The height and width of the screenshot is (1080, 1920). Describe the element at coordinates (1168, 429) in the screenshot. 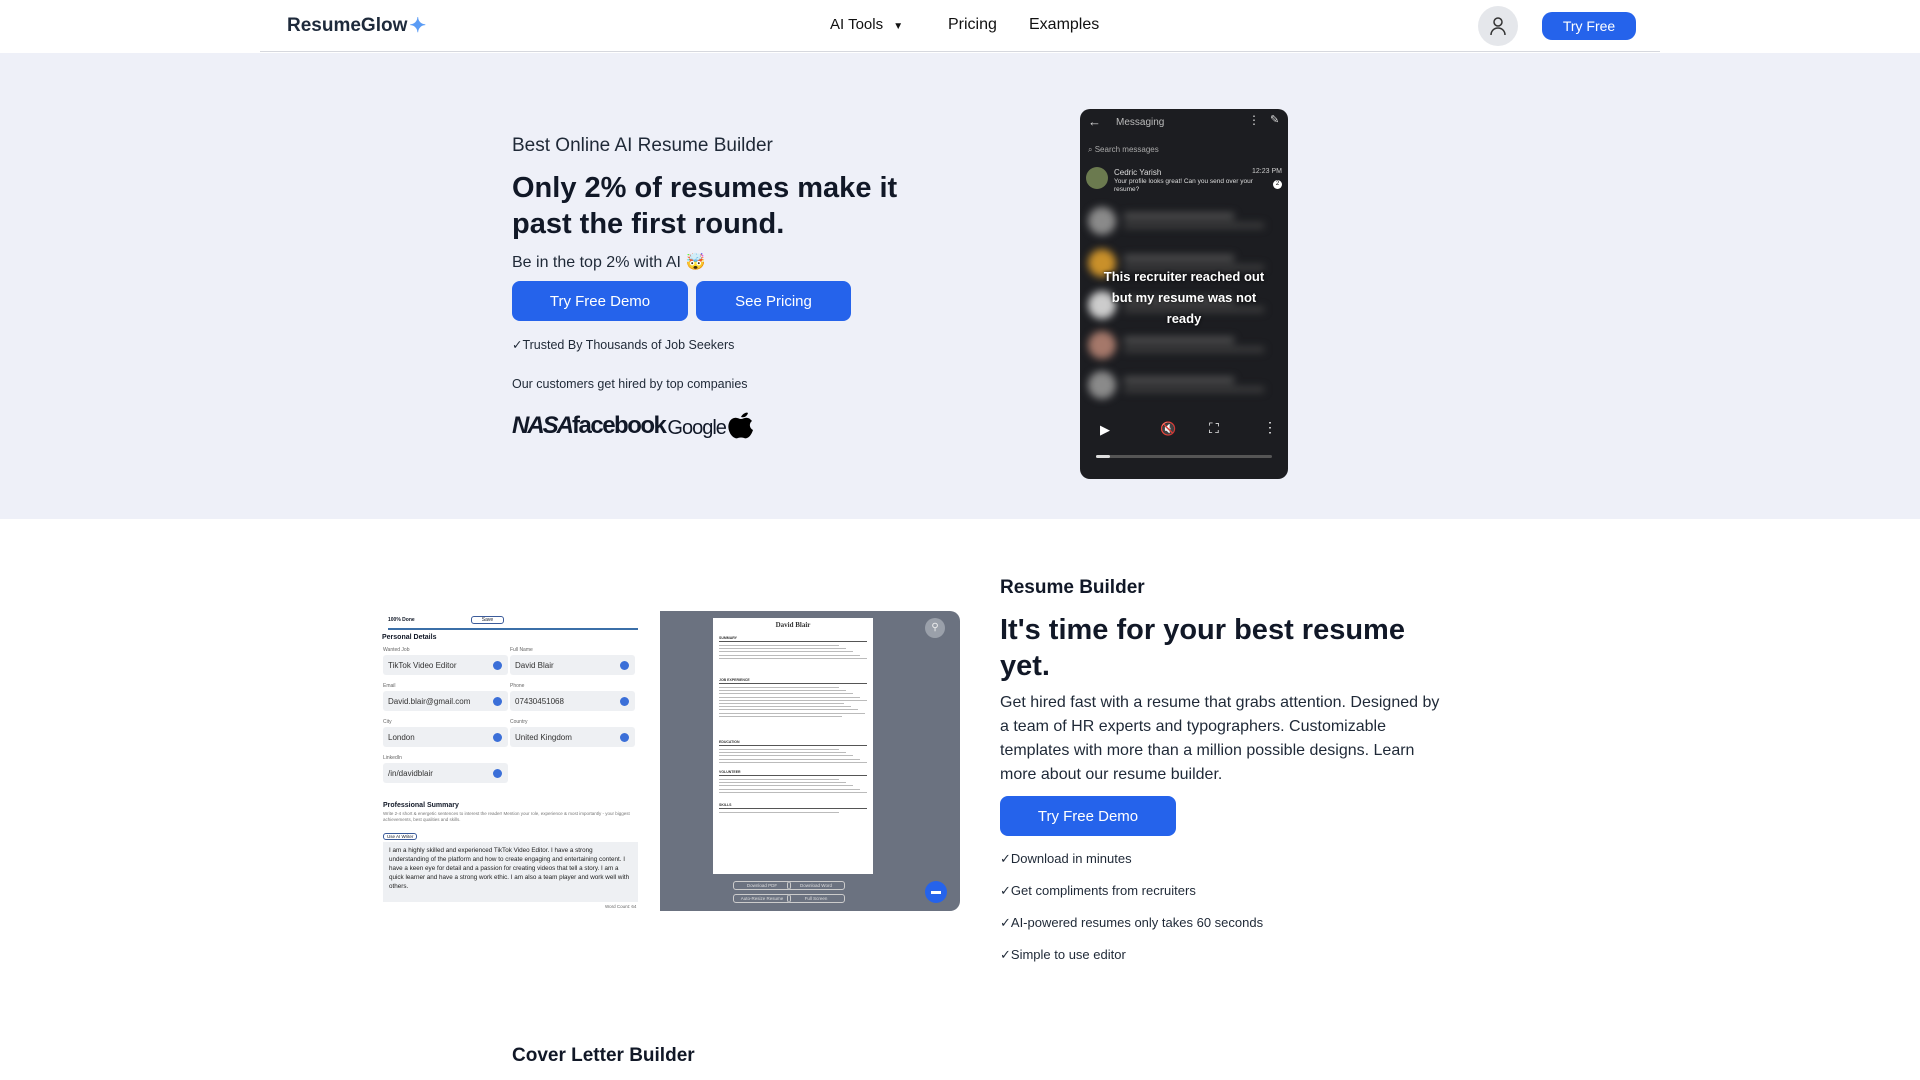

I see `mute-icon: 🔇` at that location.